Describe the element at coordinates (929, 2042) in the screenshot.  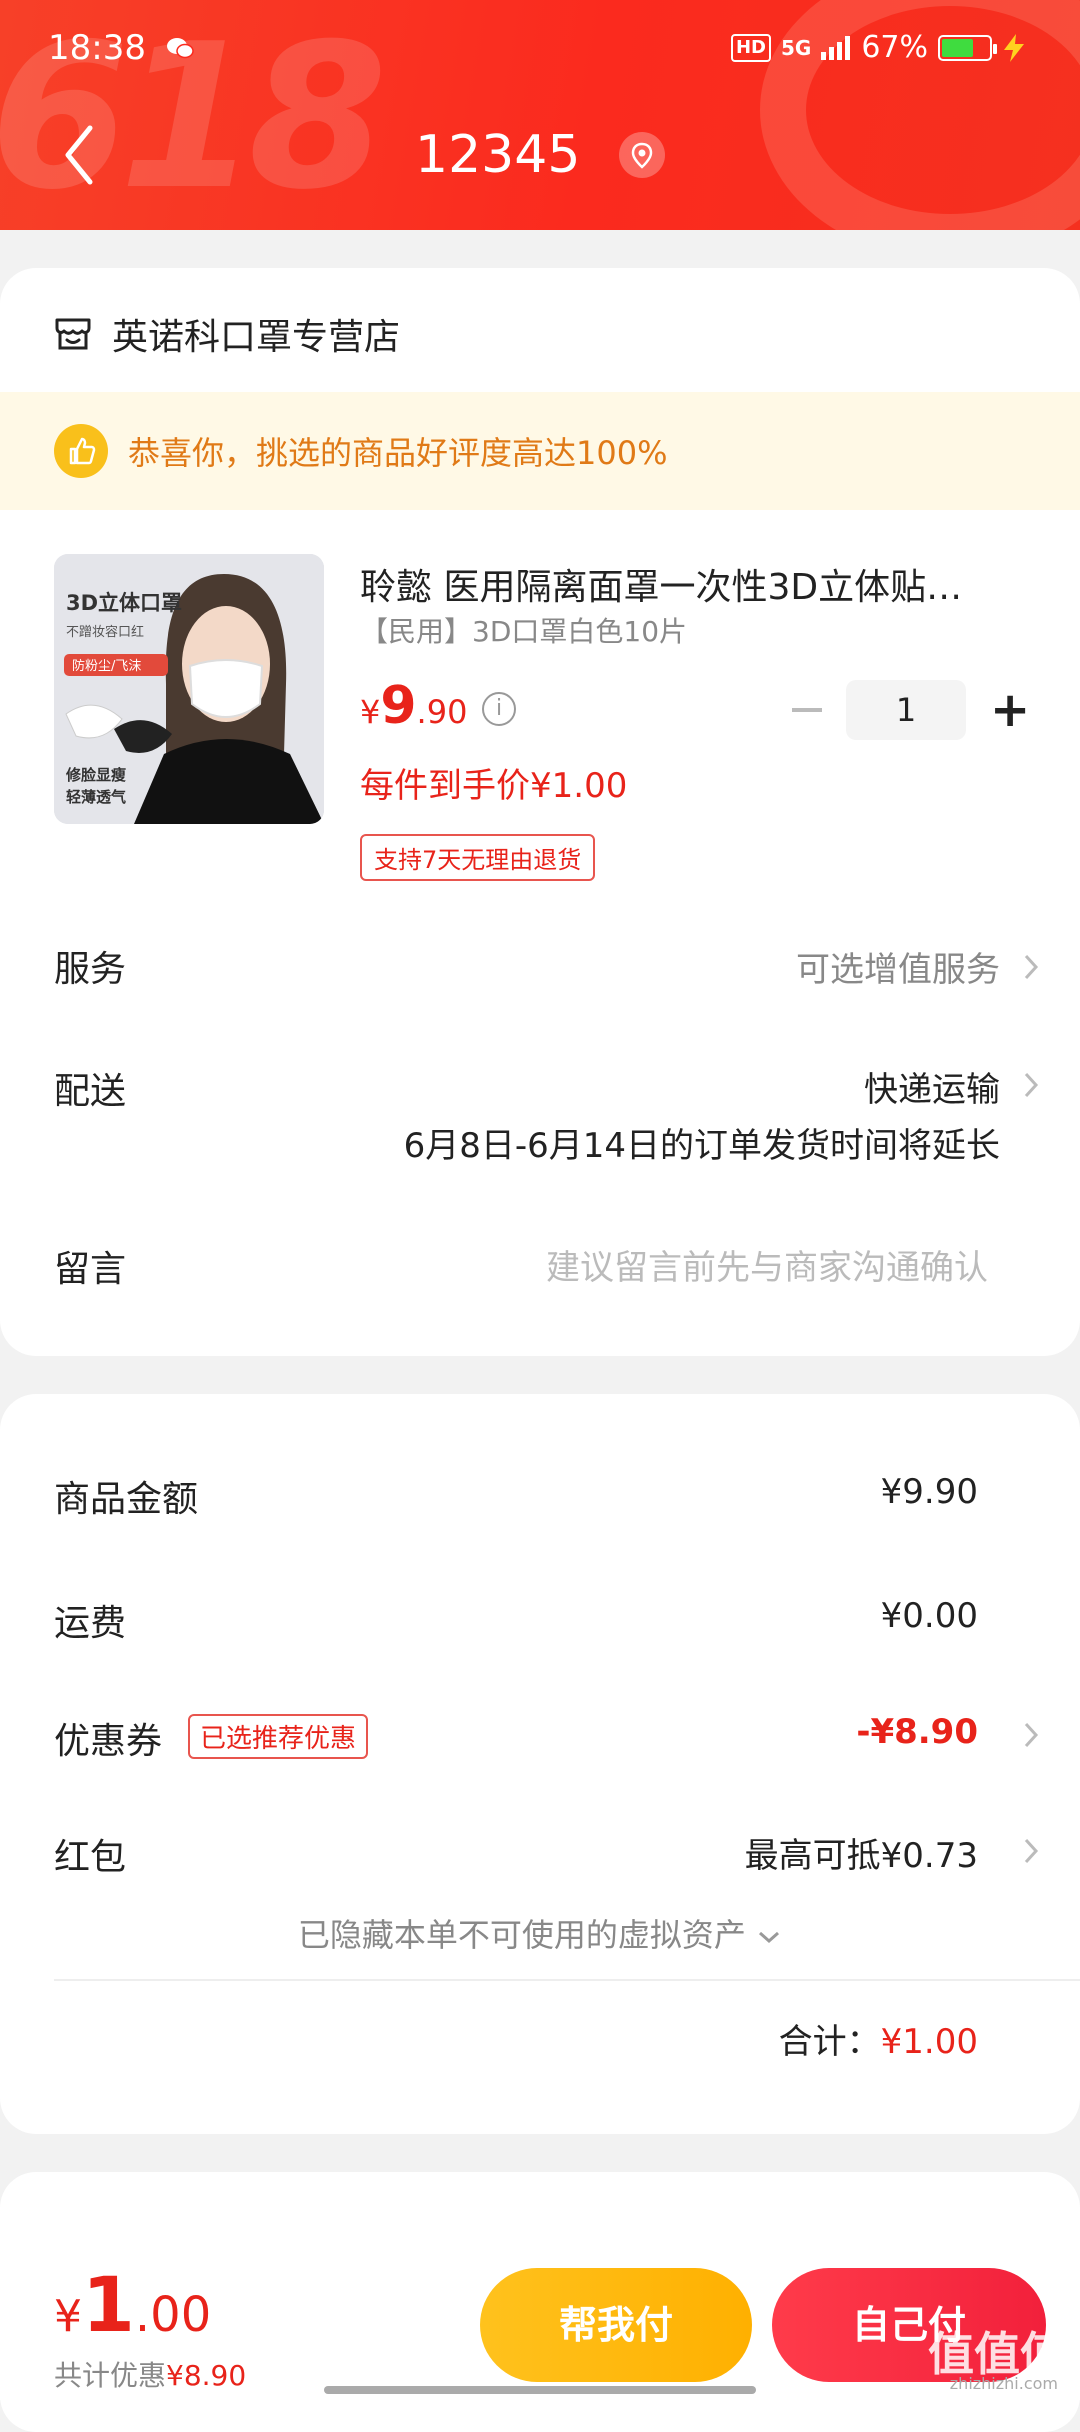
I see `total-value: ¥1.00` at that location.